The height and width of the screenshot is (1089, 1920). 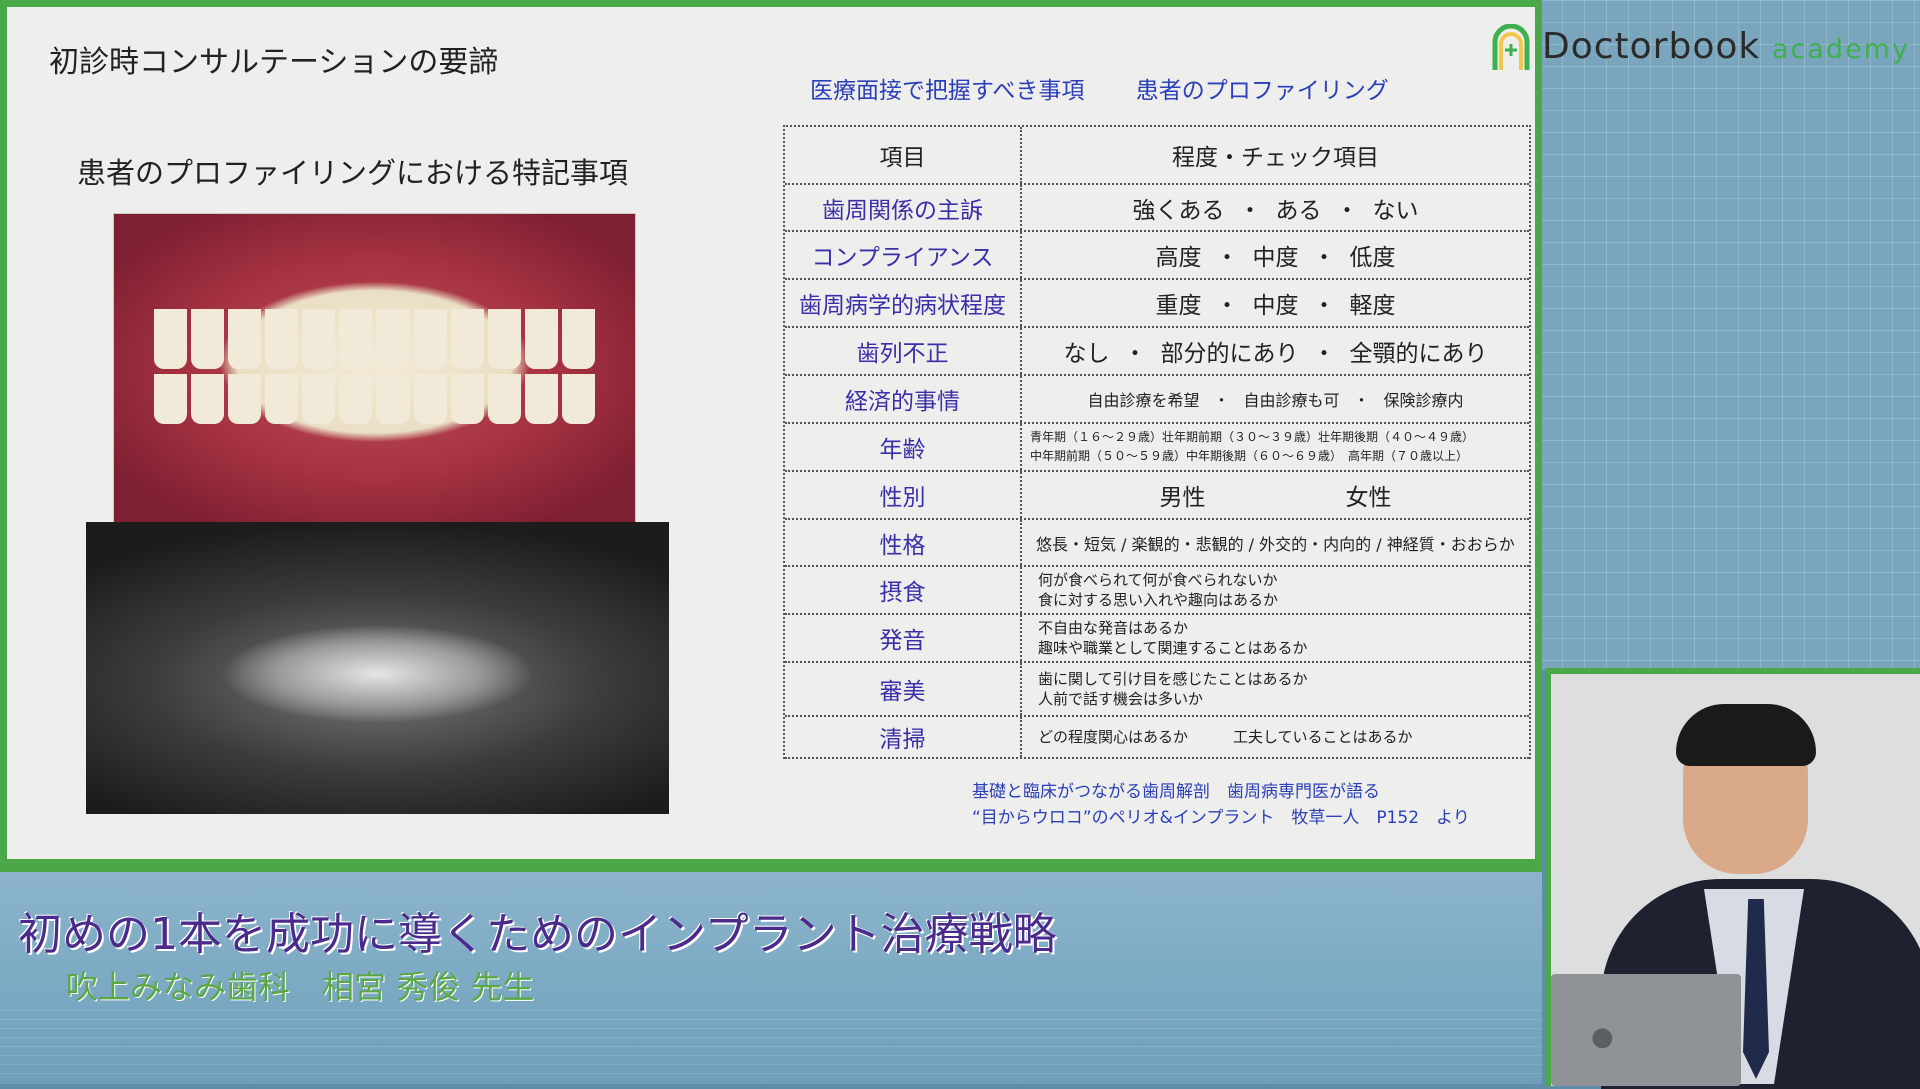 I want to click on option: 保険診療内, so click(x=1423, y=400).